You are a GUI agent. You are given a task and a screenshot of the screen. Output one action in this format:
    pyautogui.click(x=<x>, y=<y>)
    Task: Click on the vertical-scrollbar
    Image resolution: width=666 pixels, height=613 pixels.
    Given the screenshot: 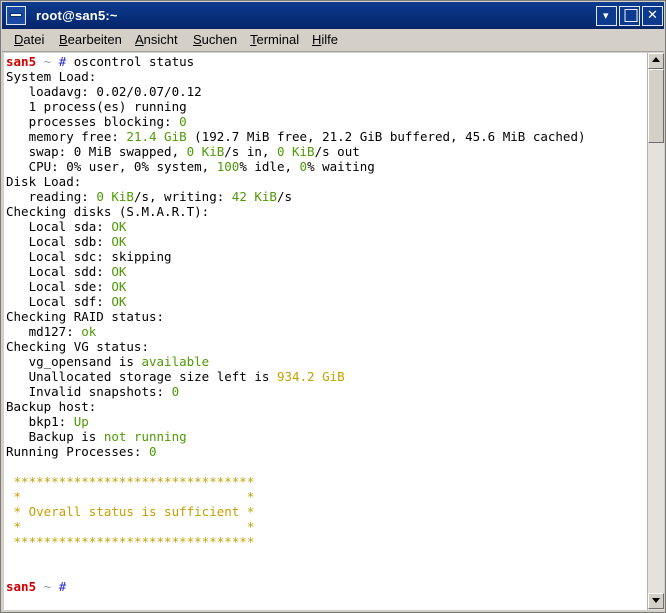 What is the action you would take?
    pyautogui.click(x=655, y=331)
    